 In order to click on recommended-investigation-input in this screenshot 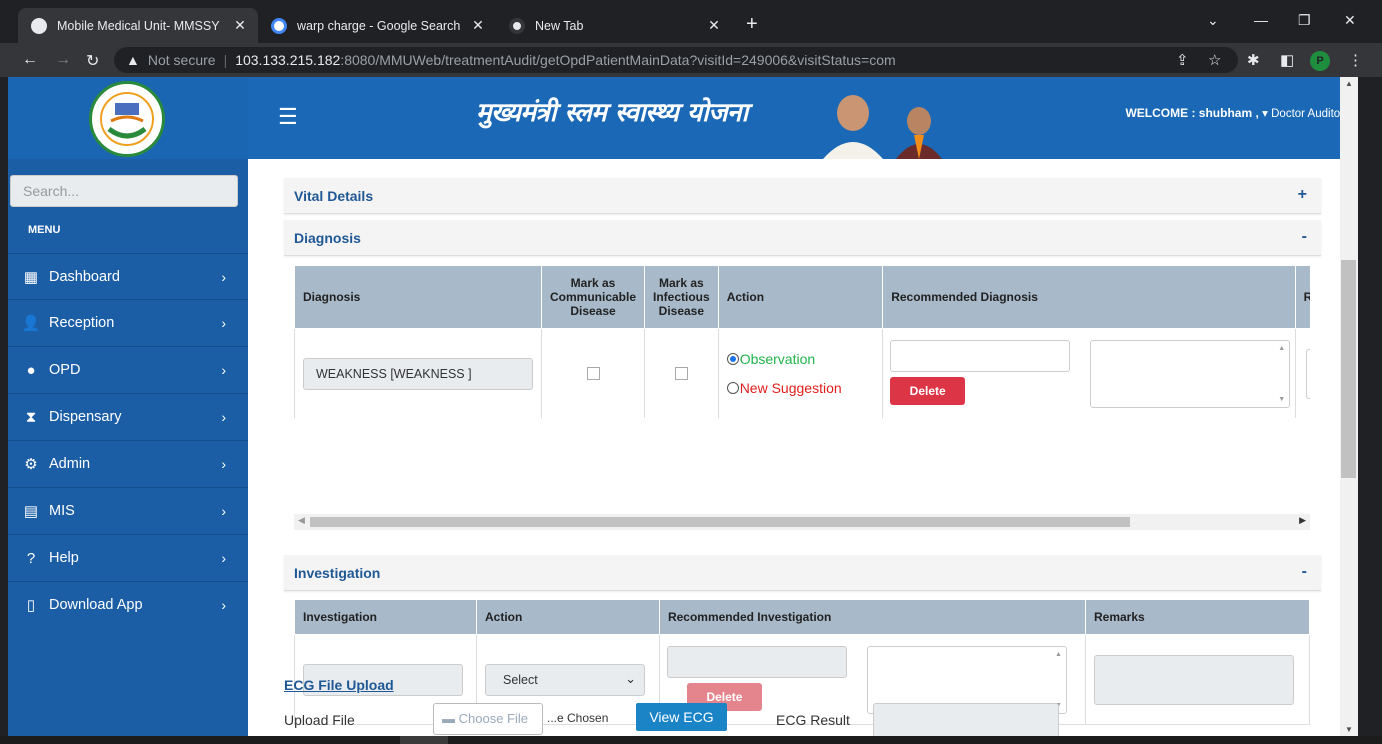, I will do `click(756, 662)`.